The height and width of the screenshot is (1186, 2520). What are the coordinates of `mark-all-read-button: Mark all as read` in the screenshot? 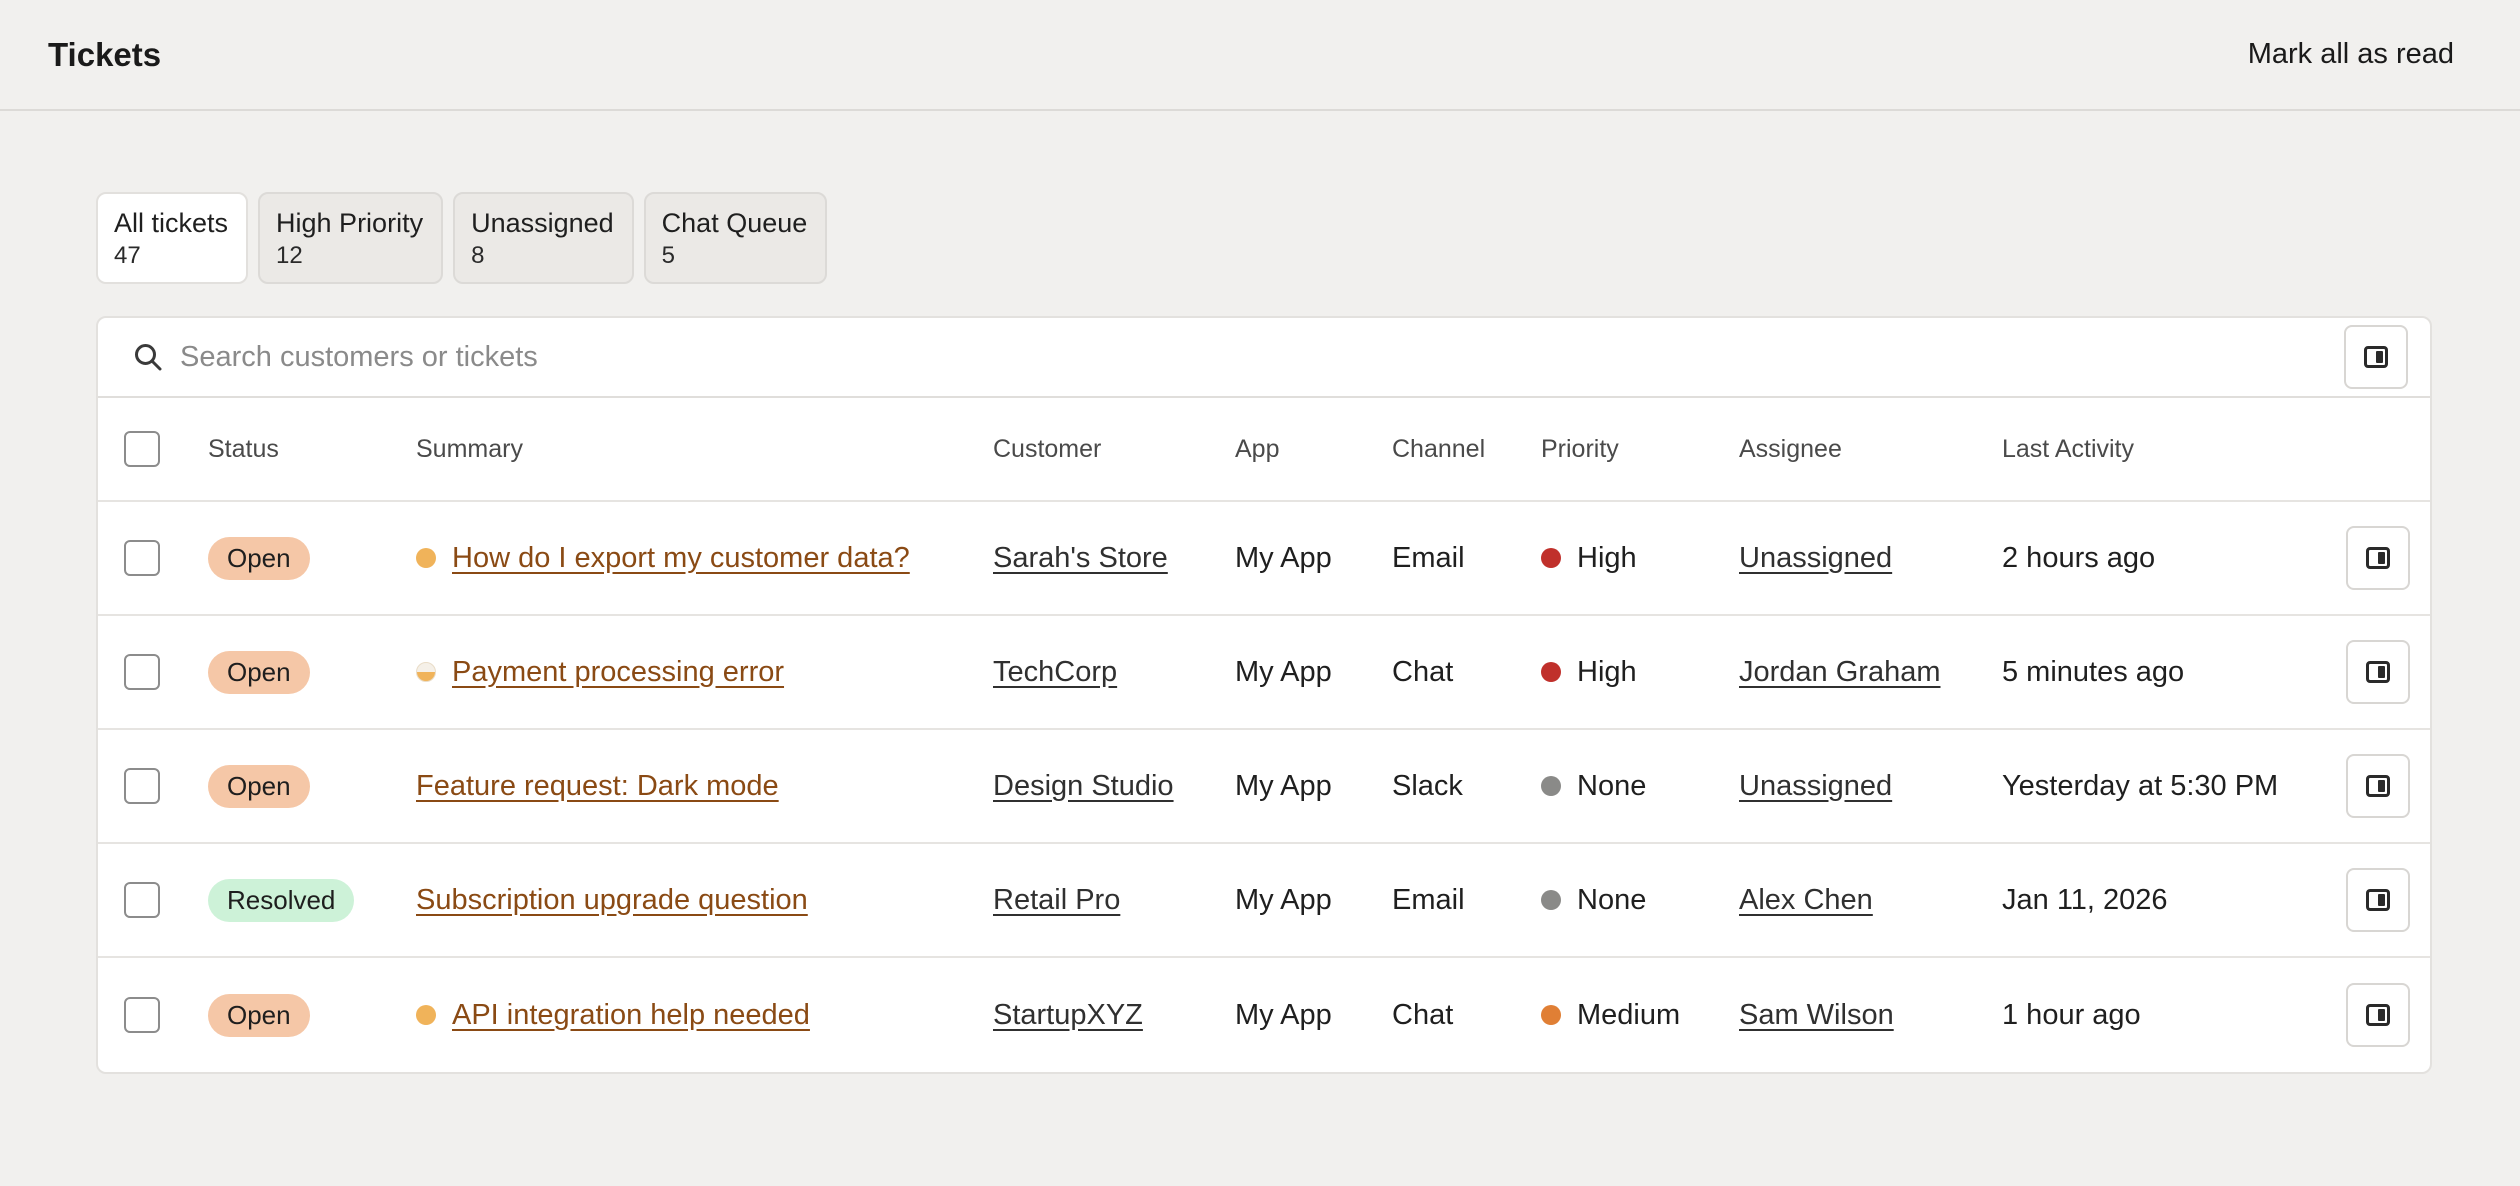 It's located at (2351, 54).